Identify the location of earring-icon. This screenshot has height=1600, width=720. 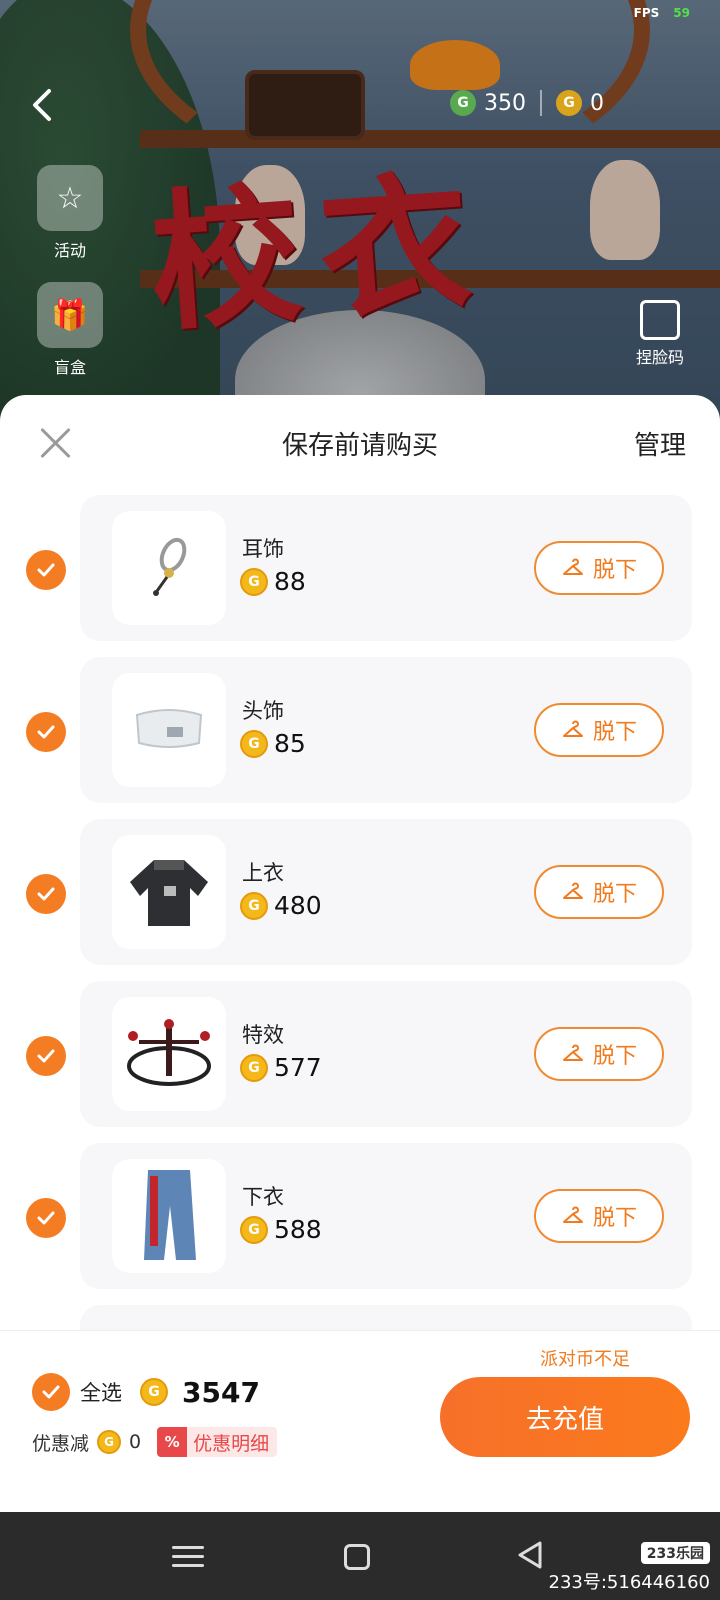
(169, 568).